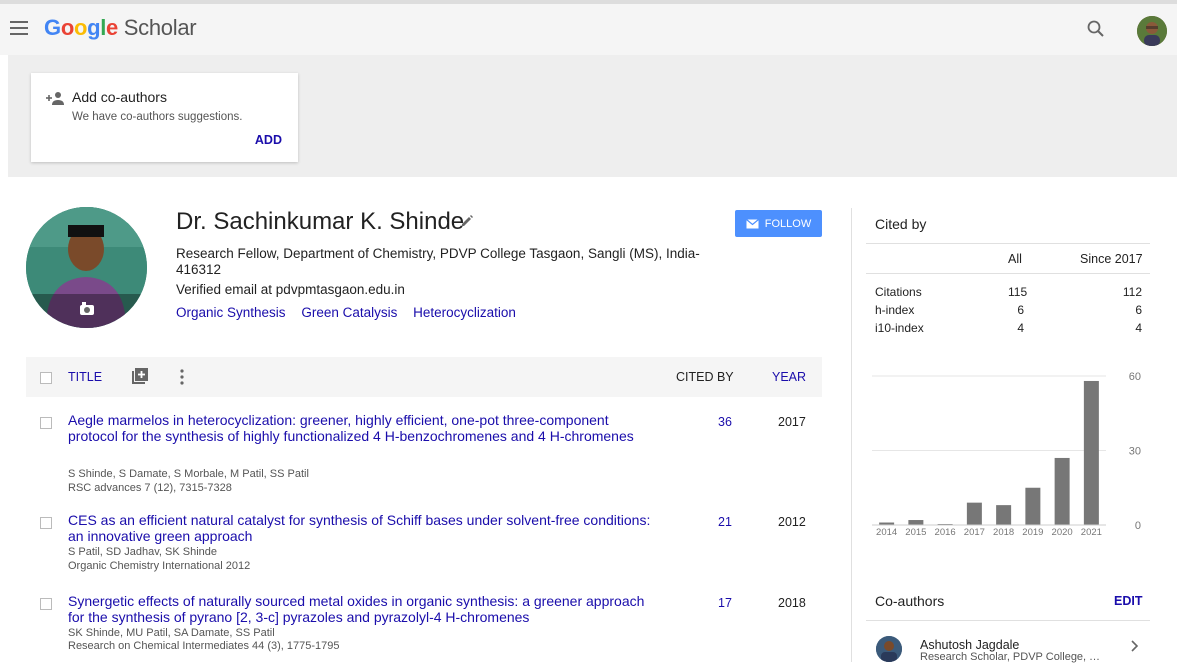 This screenshot has width=1177, height=663. I want to click on follow-button: FOLLOW, so click(778, 223).